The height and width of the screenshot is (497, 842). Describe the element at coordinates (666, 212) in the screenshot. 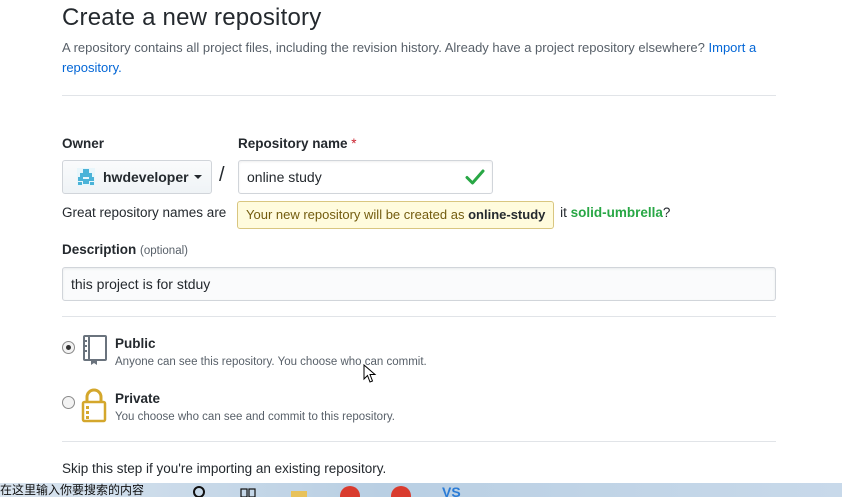

I see `helper-suffix: ?` at that location.